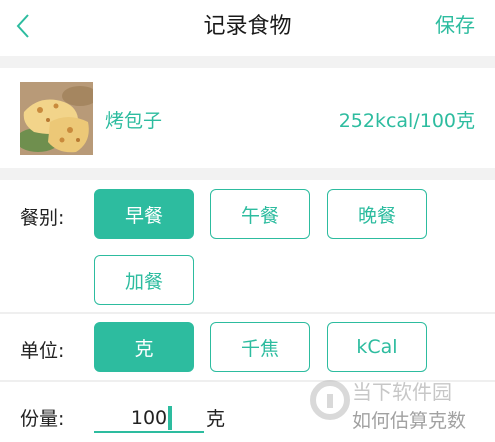 The height and width of the screenshot is (442, 495). I want to click on text-cursor, so click(170, 418).